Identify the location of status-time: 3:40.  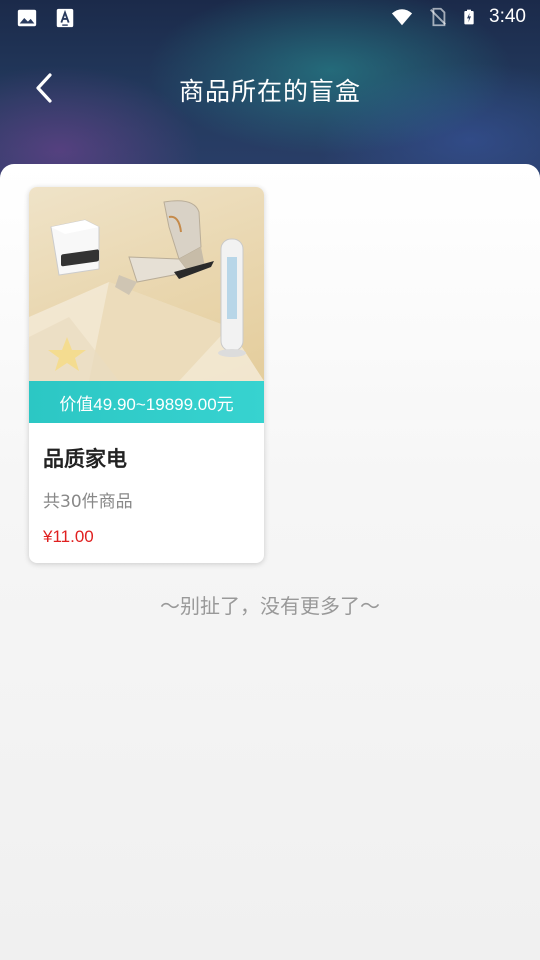
(507, 16).